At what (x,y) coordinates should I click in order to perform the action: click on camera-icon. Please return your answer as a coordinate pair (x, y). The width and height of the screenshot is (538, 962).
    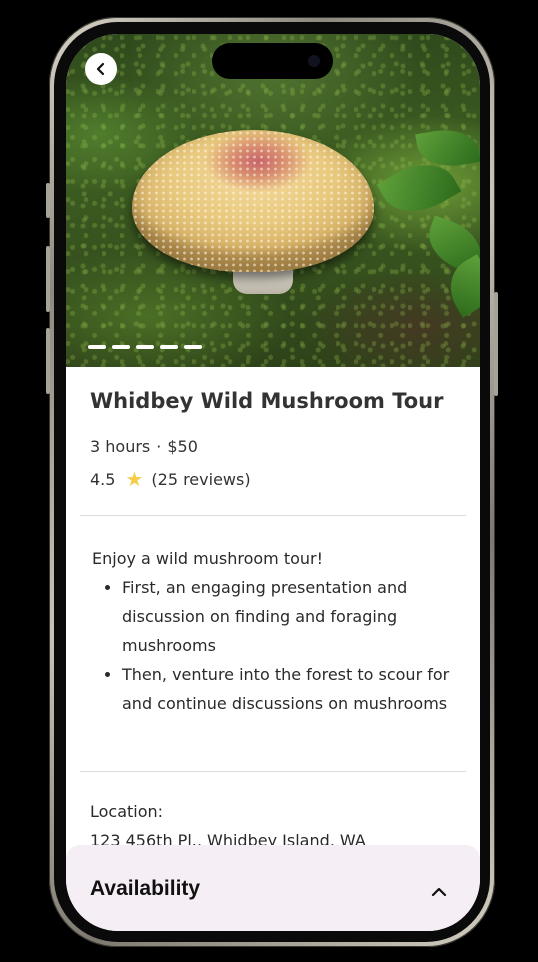
    Looking at the image, I should click on (314, 61).